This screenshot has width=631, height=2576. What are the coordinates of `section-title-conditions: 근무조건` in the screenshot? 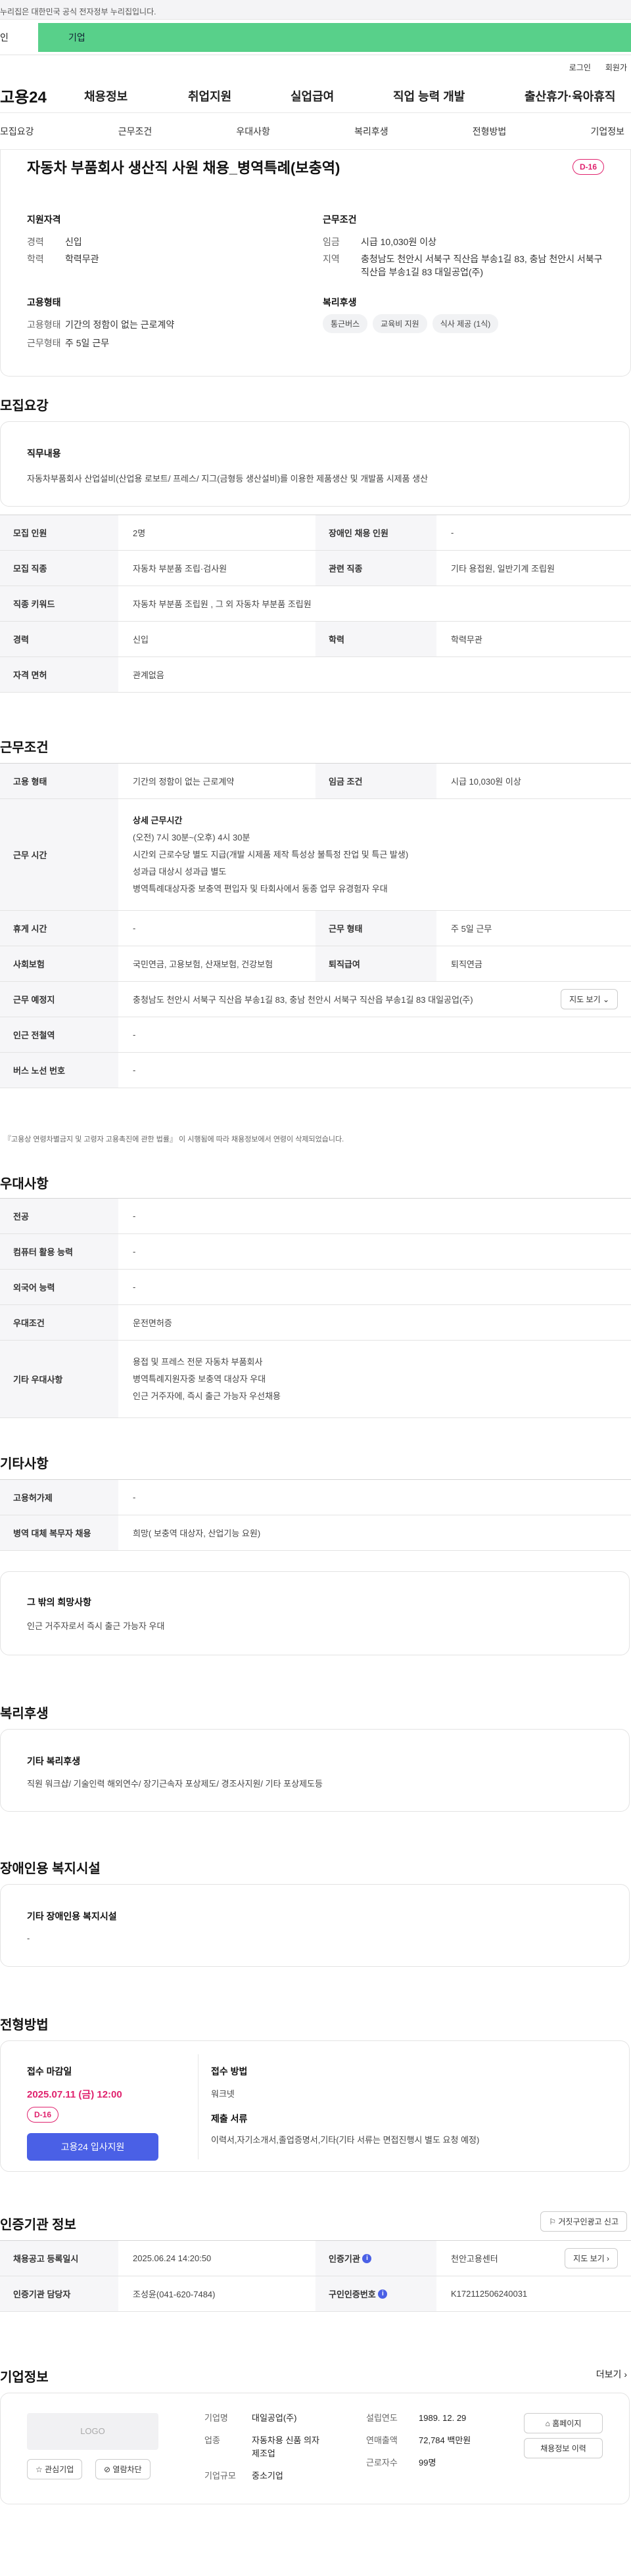 It's located at (24, 748).